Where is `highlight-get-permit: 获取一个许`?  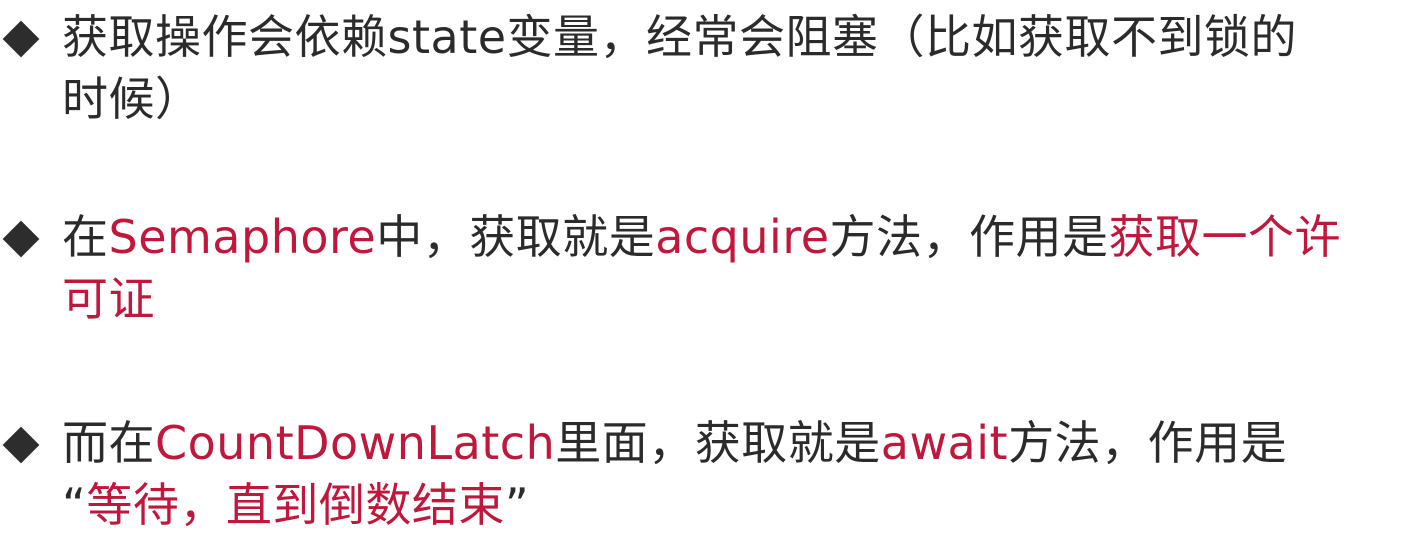
highlight-get-permit: 获取一个许 is located at coordinates (1225, 237).